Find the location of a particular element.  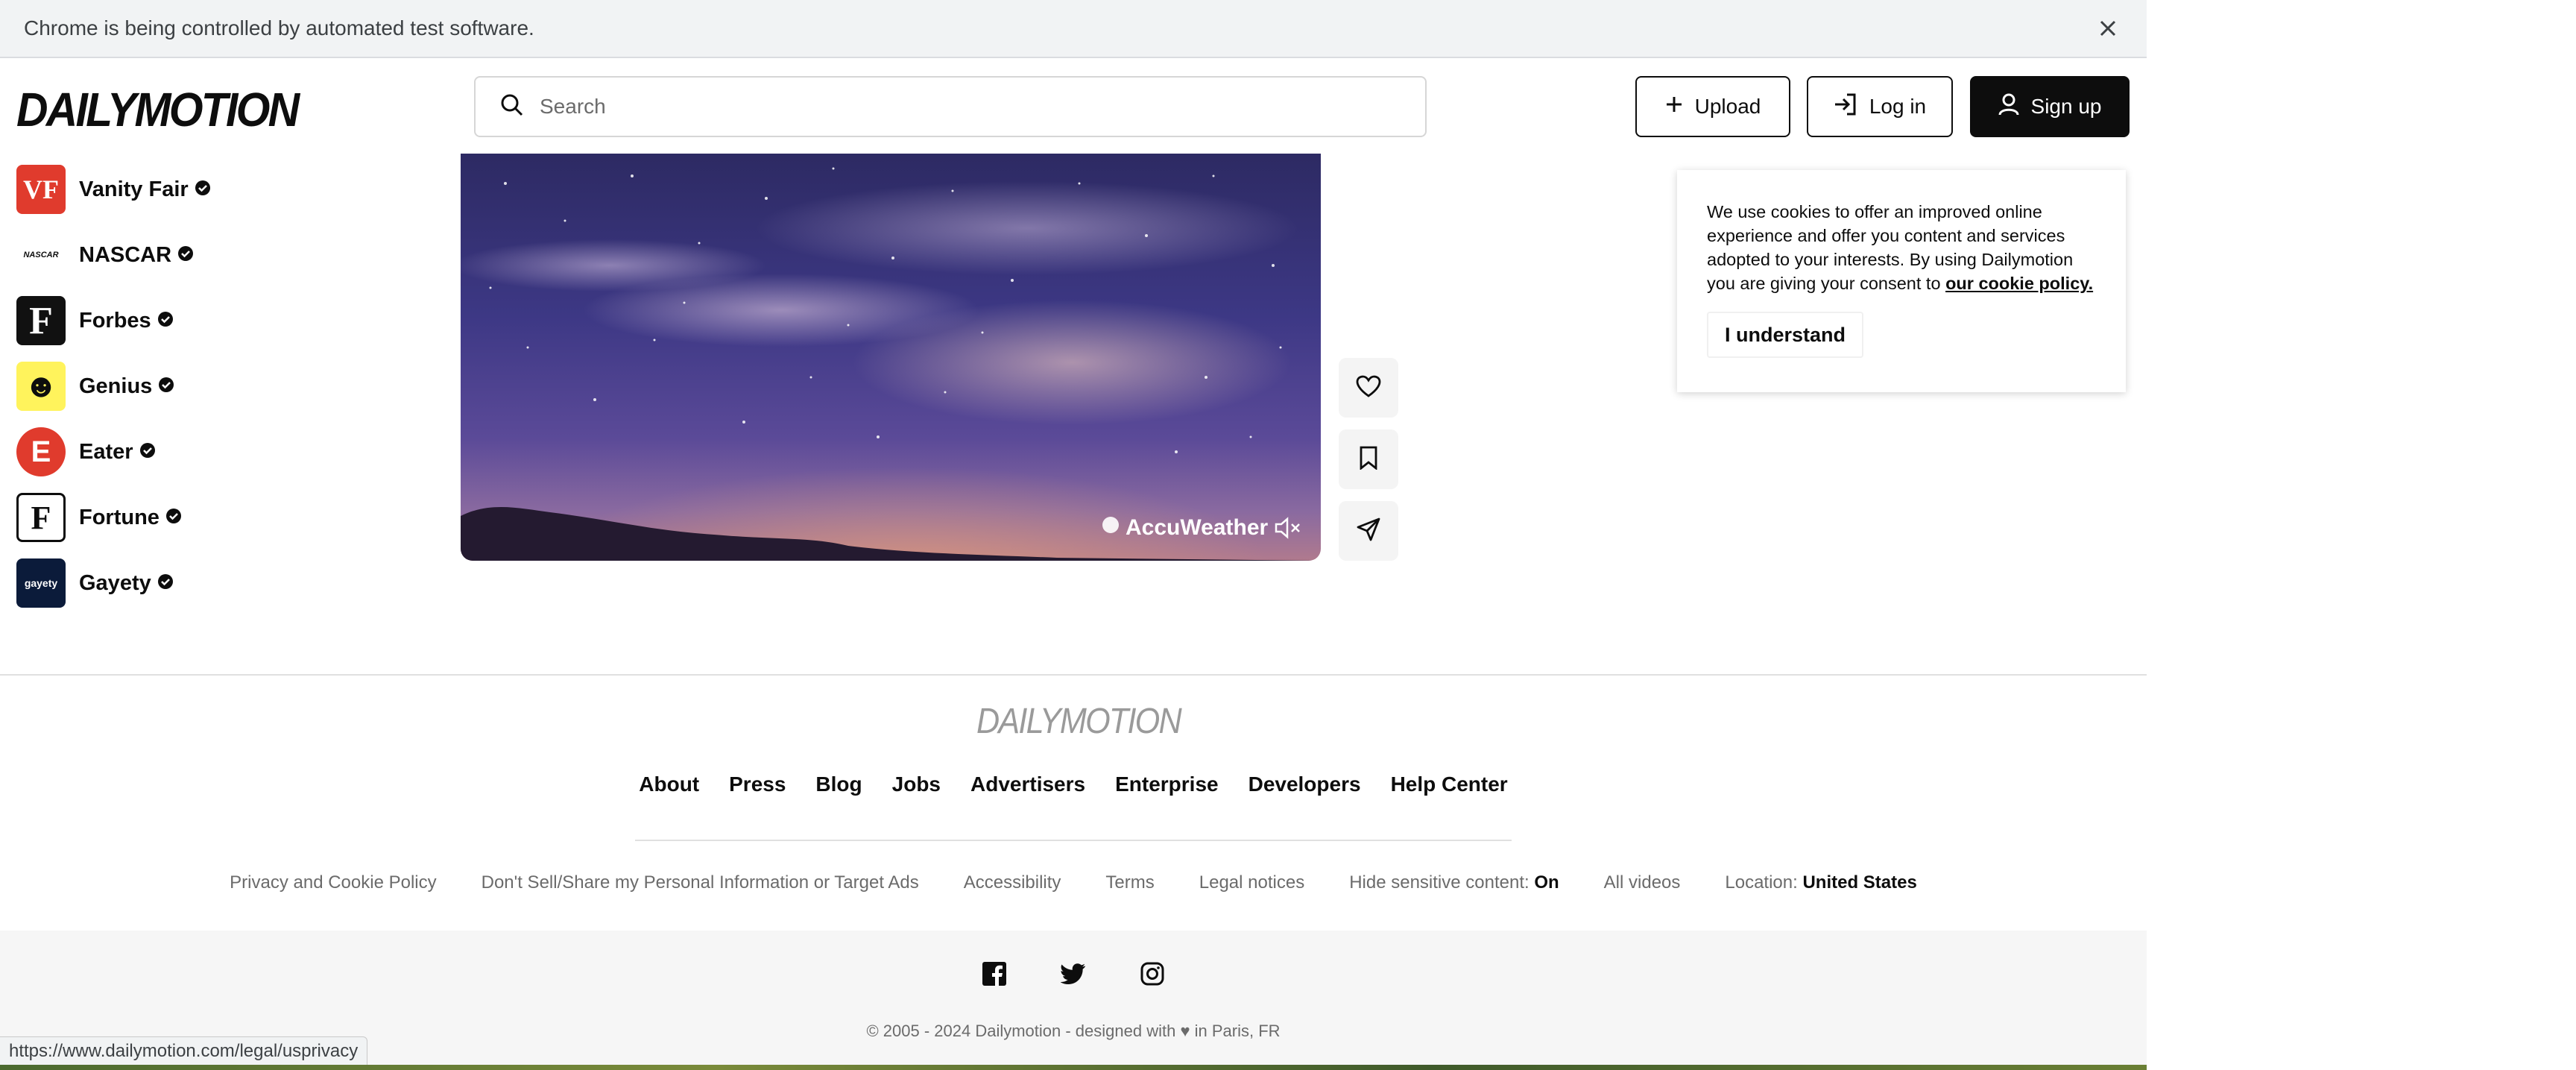

signup-button: Sign up is located at coordinates (2050, 107).